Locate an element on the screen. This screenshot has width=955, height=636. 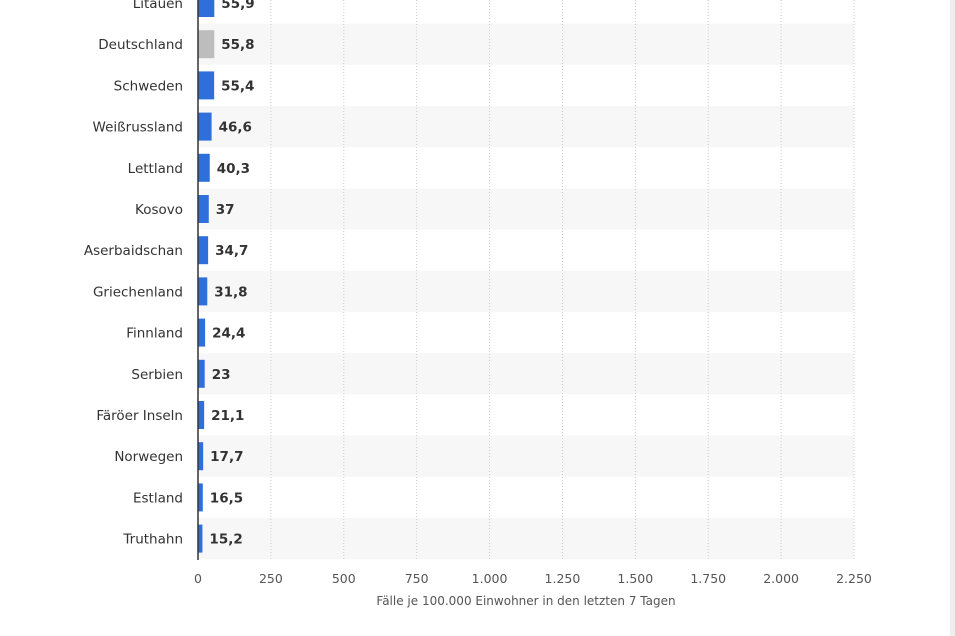
value-label: 37 is located at coordinates (225, 210).